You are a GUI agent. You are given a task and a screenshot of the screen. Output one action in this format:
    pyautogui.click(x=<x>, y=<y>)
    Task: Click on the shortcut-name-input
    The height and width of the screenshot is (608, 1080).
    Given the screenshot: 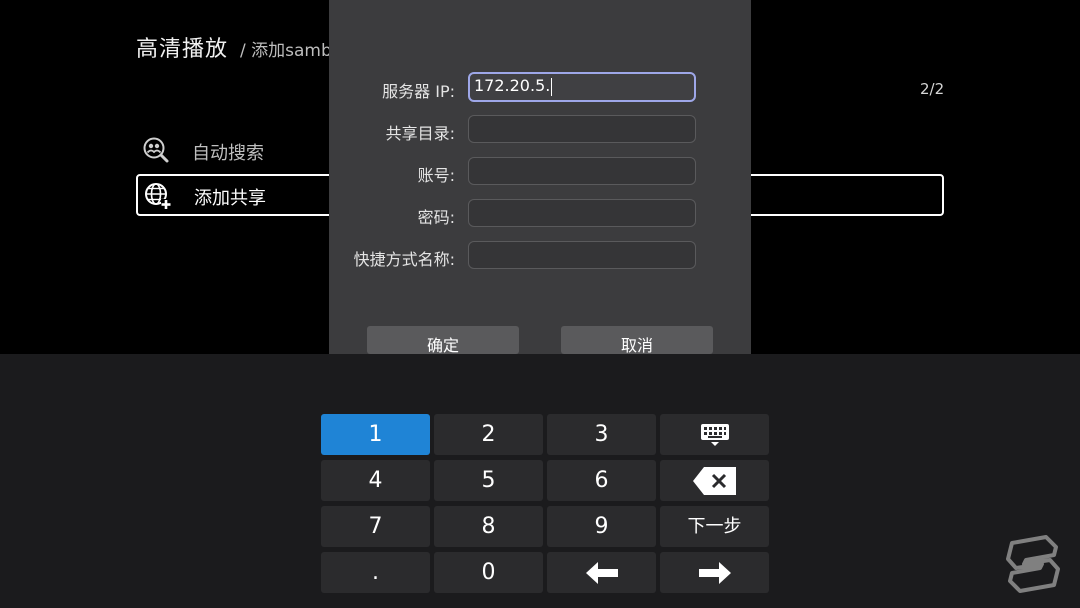 What is the action you would take?
    pyautogui.click(x=582, y=255)
    